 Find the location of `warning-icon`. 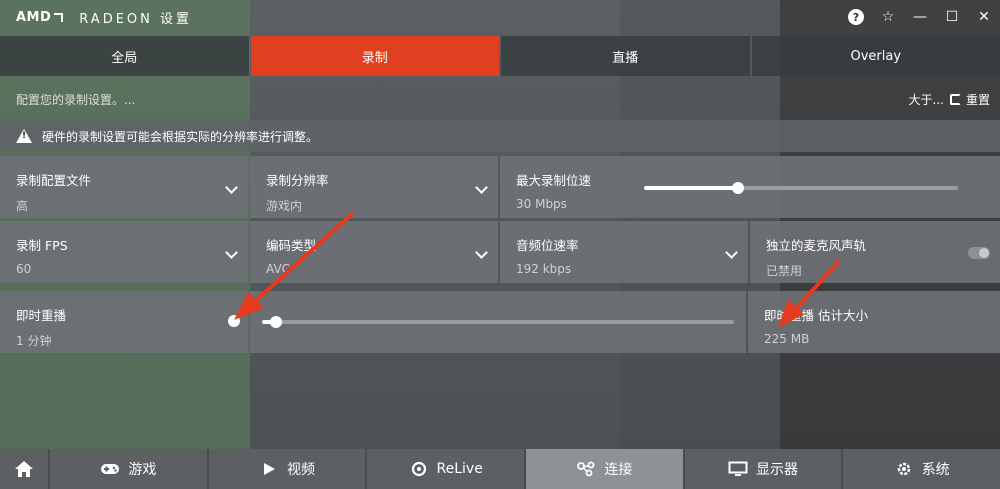

warning-icon is located at coordinates (24, 136).